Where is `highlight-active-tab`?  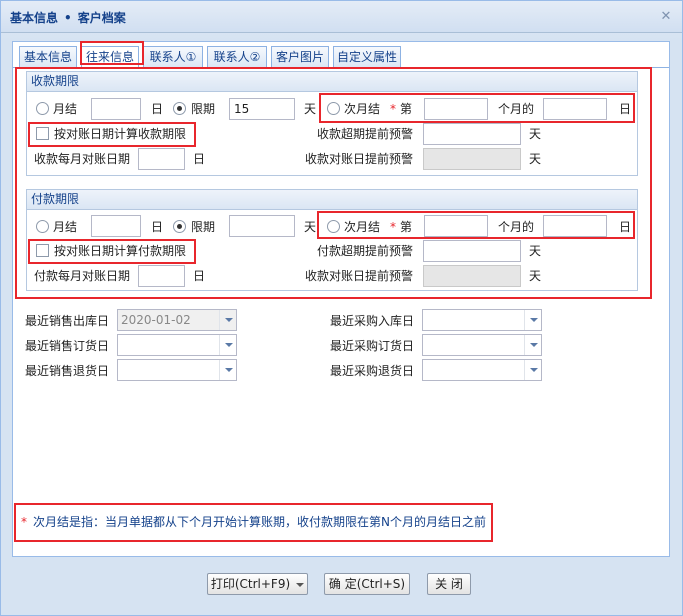 highlight-active-tab is located at coordinates (112, 53).